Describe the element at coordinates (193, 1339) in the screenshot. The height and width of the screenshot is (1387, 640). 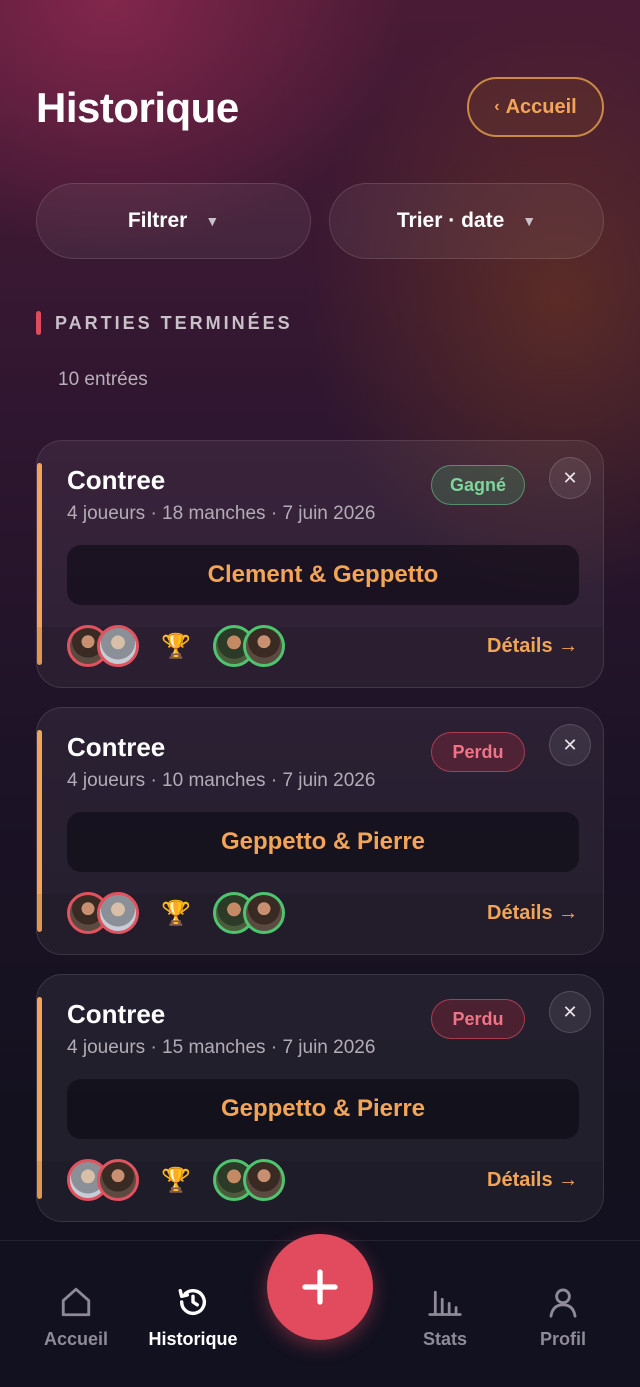
I see `nav-label-history: Historique` at that location.